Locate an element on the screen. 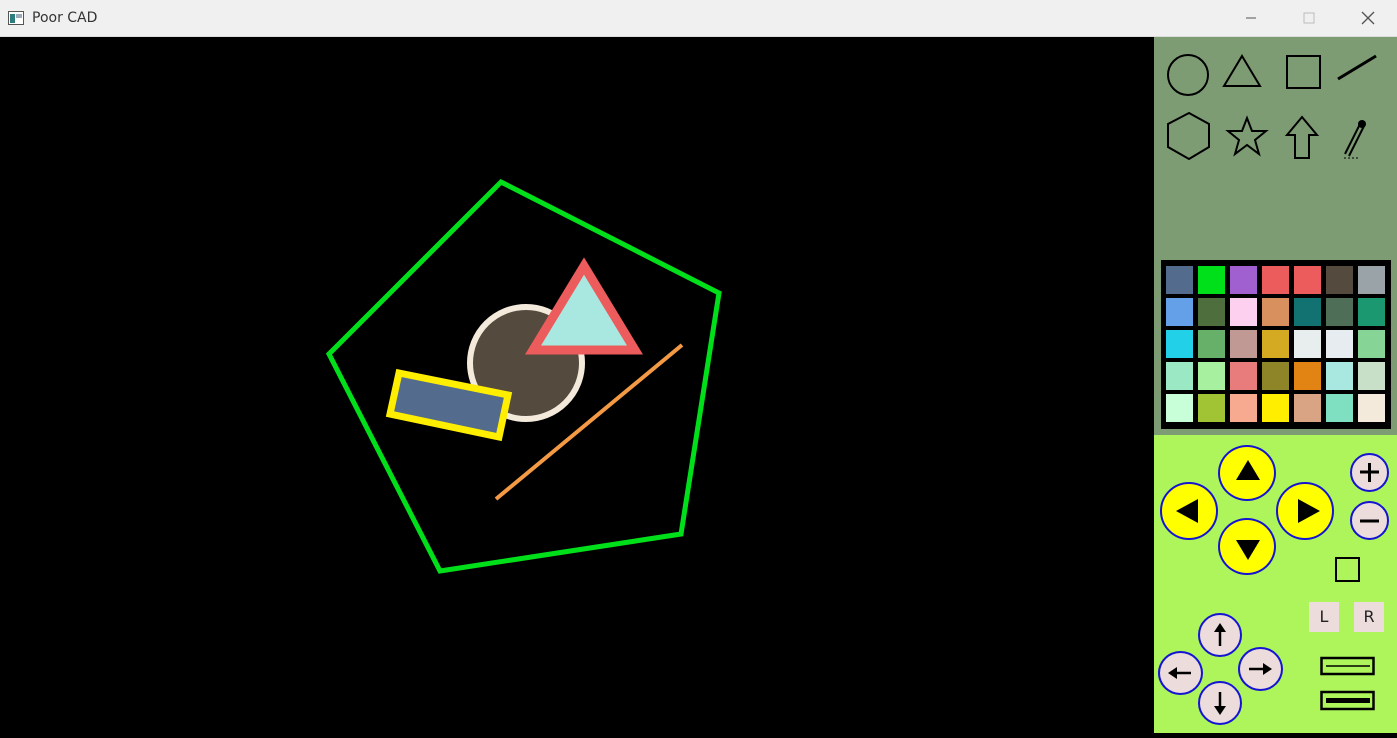  square-icon is located at coordinates (1303, 72).